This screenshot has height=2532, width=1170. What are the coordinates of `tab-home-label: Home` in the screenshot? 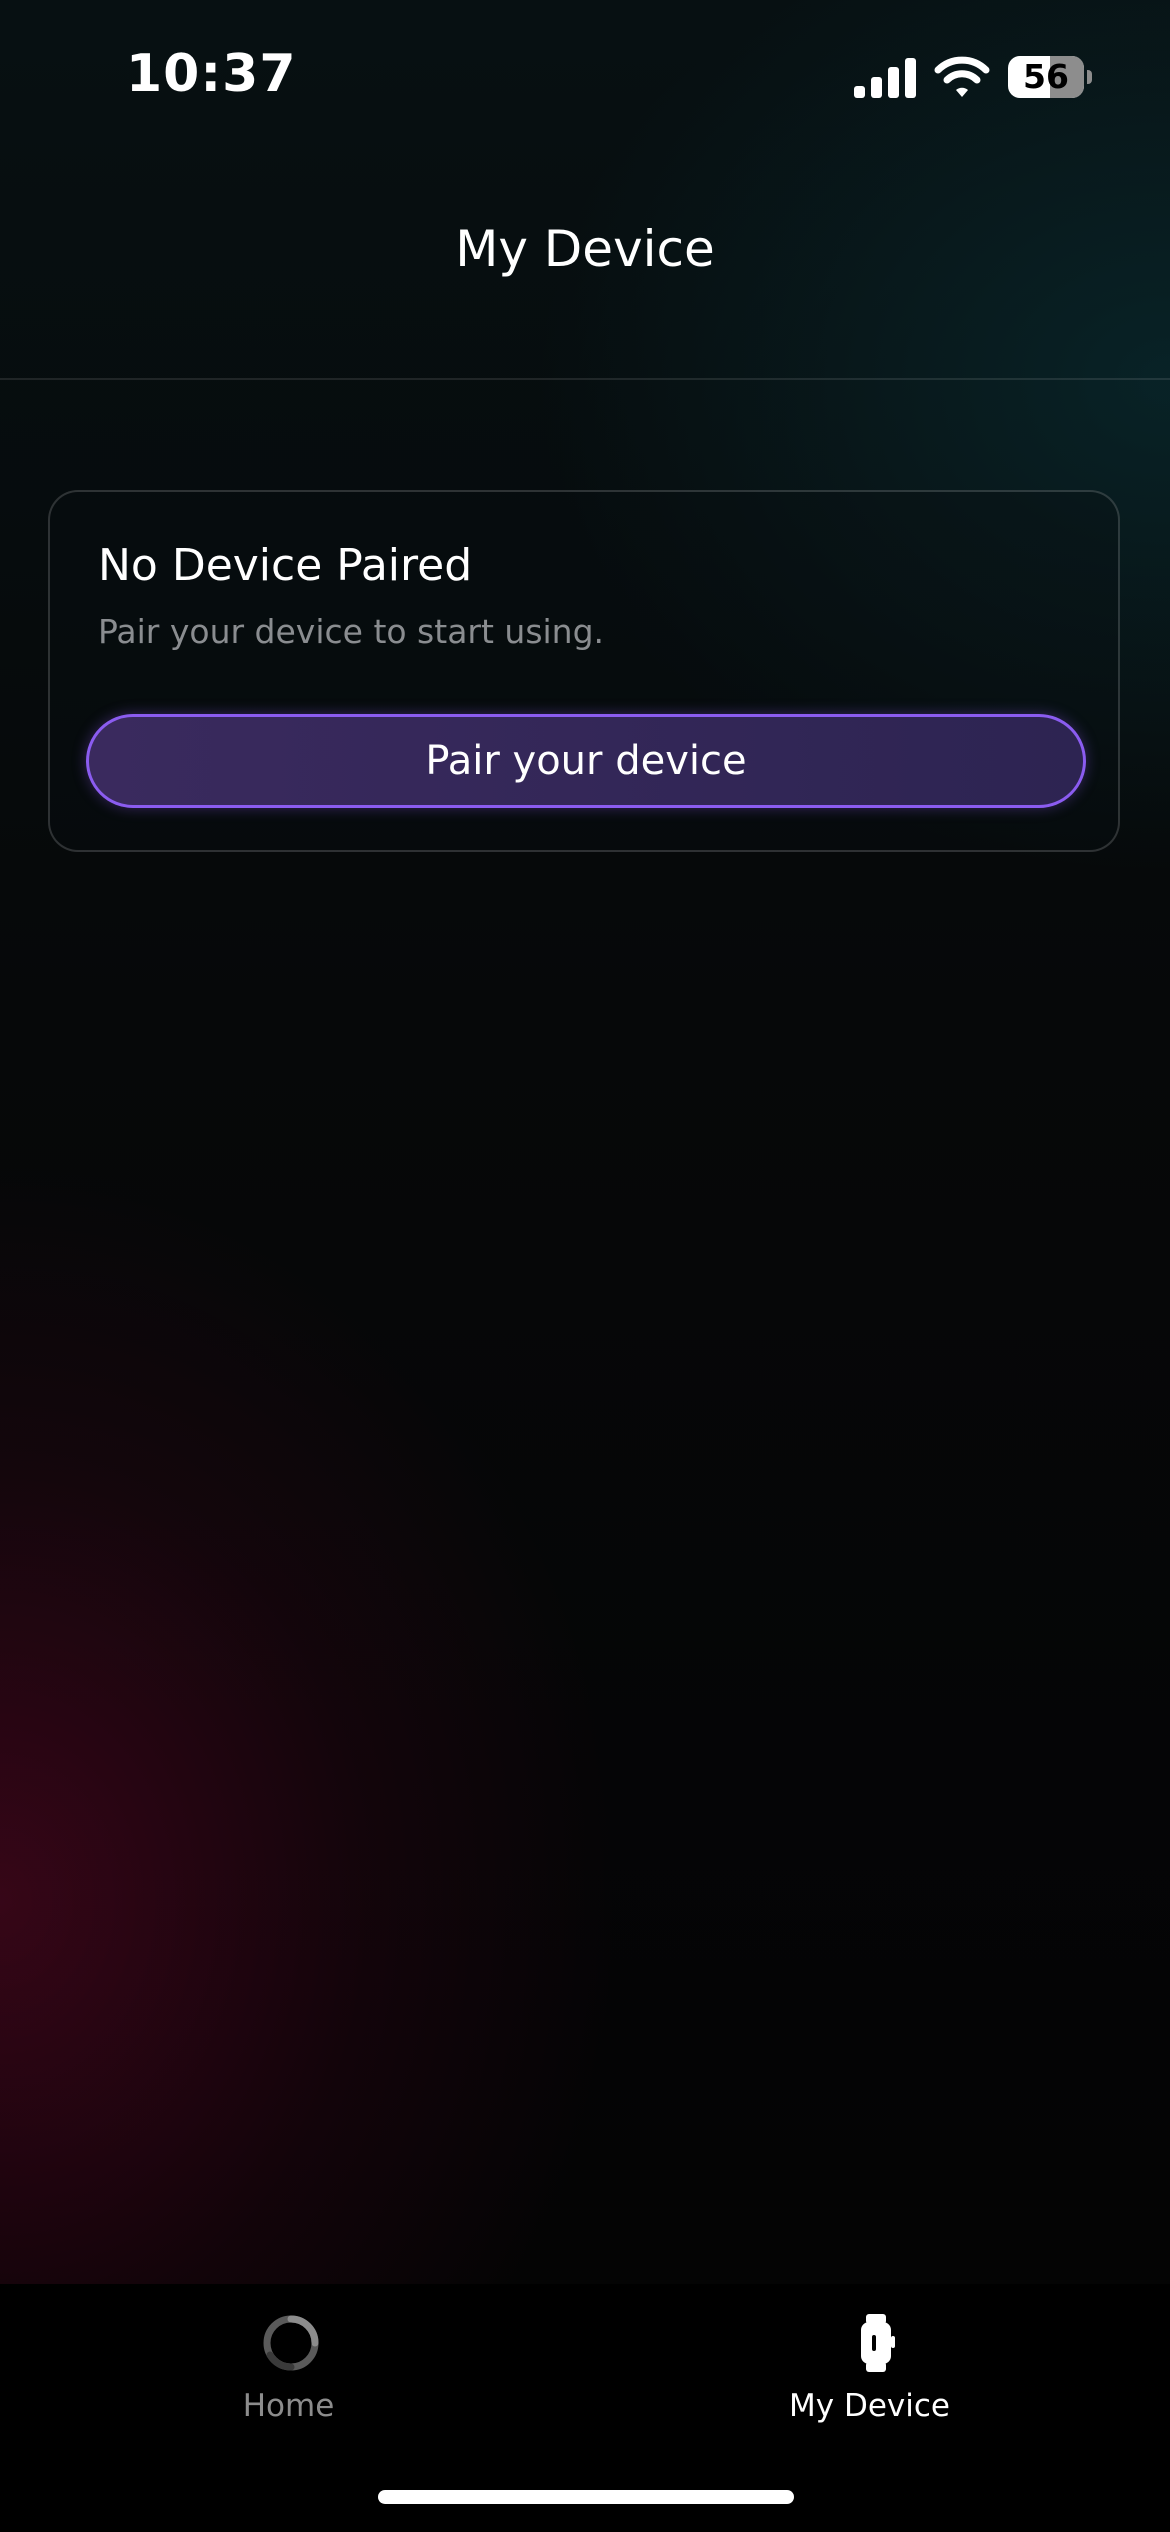 It's located at (288, 2406).